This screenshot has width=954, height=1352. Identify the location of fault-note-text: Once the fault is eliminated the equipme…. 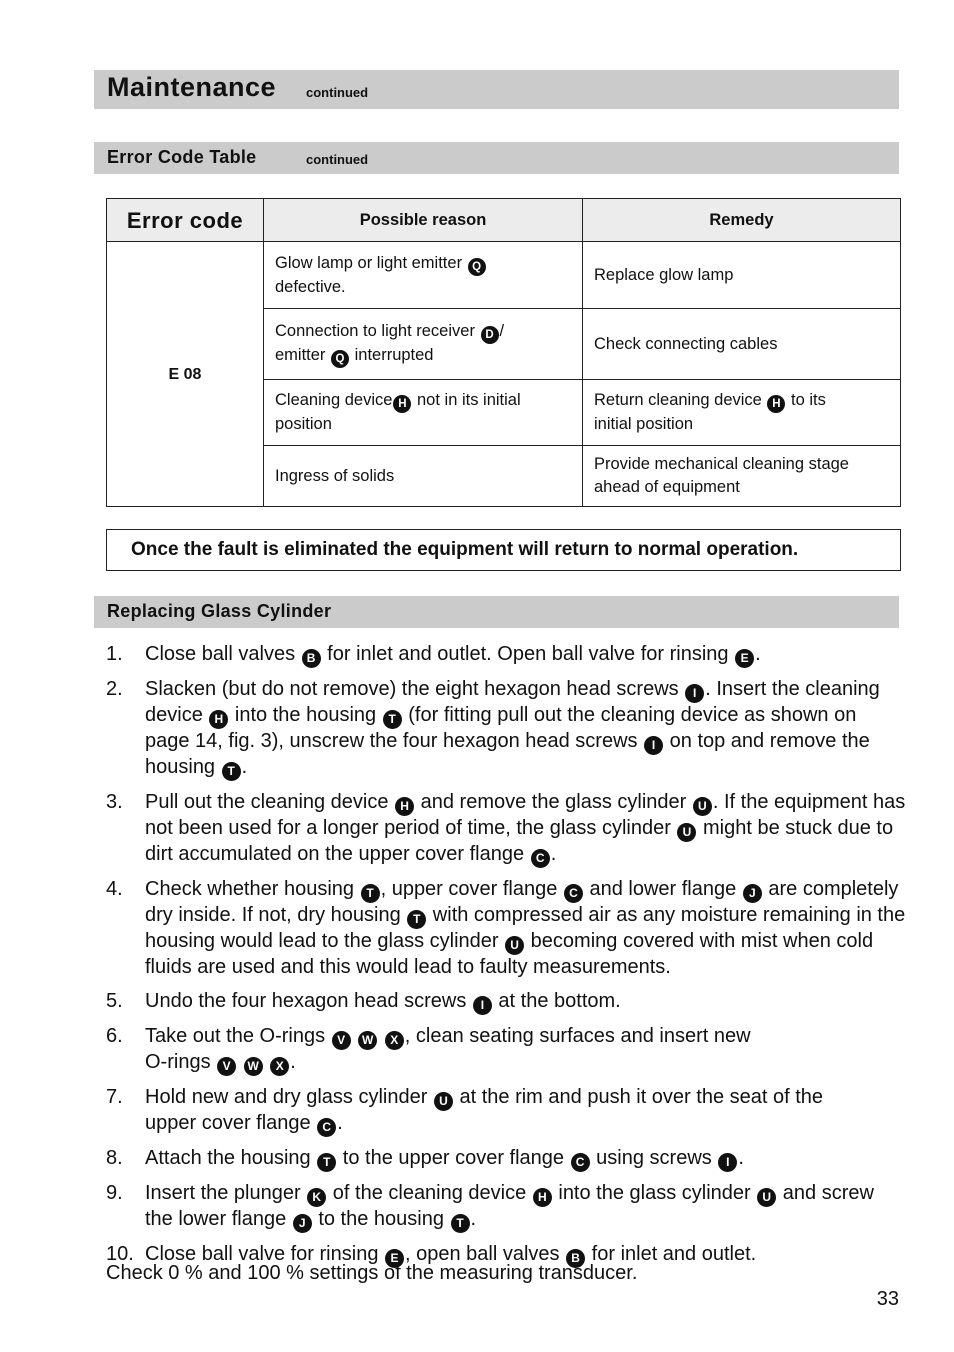
(465, 549).